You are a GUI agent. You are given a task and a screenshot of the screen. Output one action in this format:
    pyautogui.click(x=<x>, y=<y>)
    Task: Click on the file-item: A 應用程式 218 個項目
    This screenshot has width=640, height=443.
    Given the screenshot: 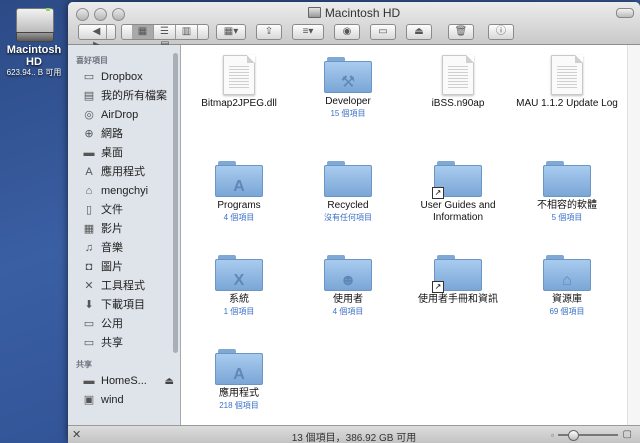 What is the action you would take?
    pyautogui.click(x=239, y=379)
    